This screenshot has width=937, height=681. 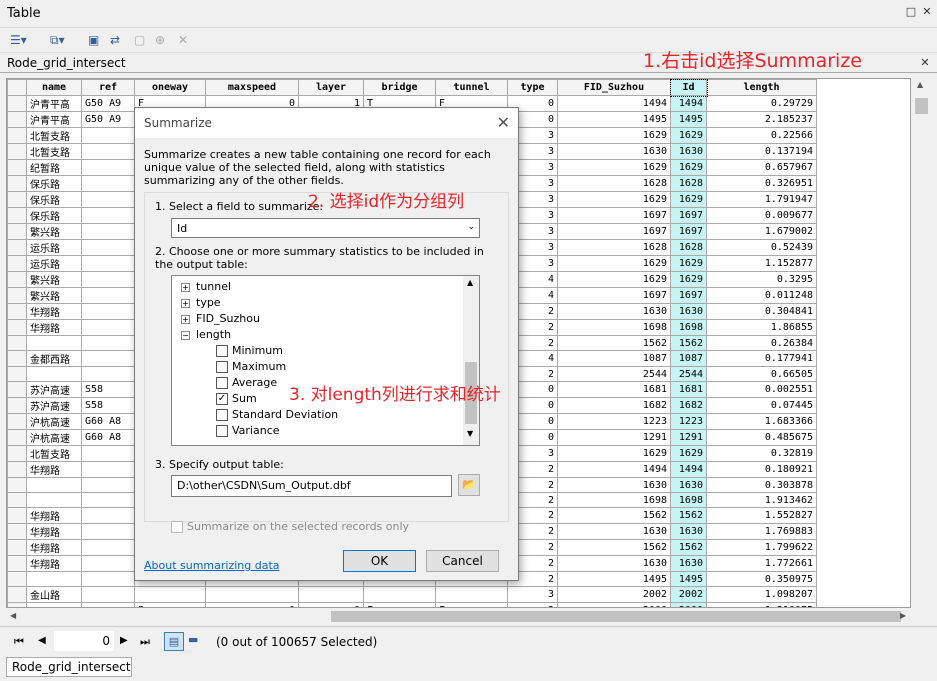 I want to click on table-cell: 0.180921, so click(x=761, y=469).